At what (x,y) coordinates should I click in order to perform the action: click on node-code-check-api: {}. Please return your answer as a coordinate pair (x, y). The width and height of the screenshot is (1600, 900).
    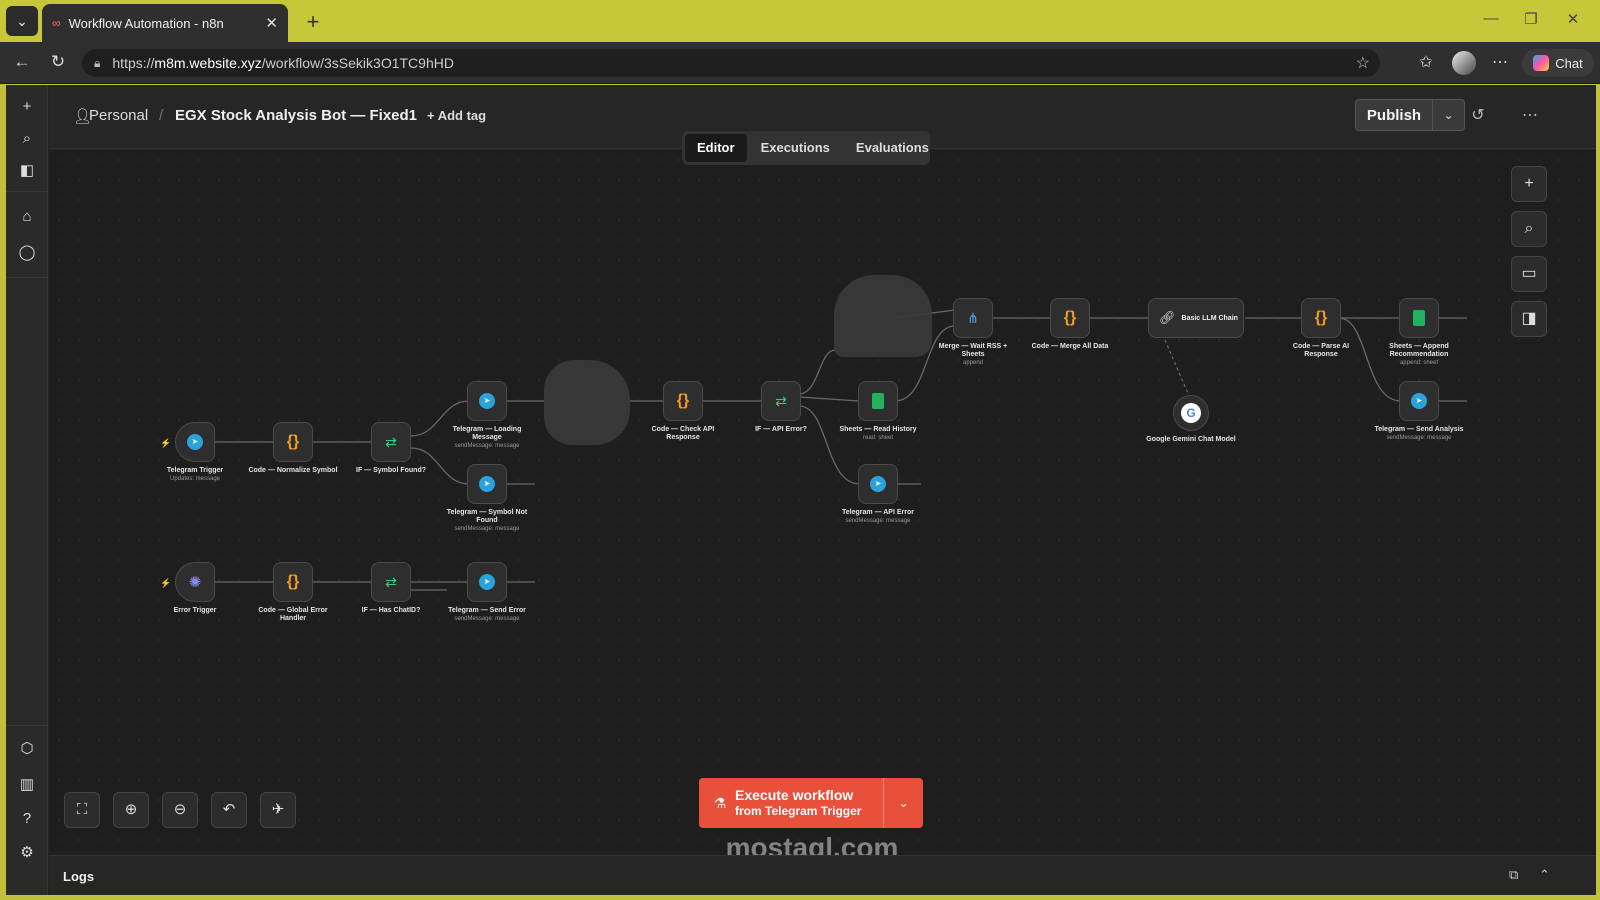
    Looking at the image, I should click on (683, 401).